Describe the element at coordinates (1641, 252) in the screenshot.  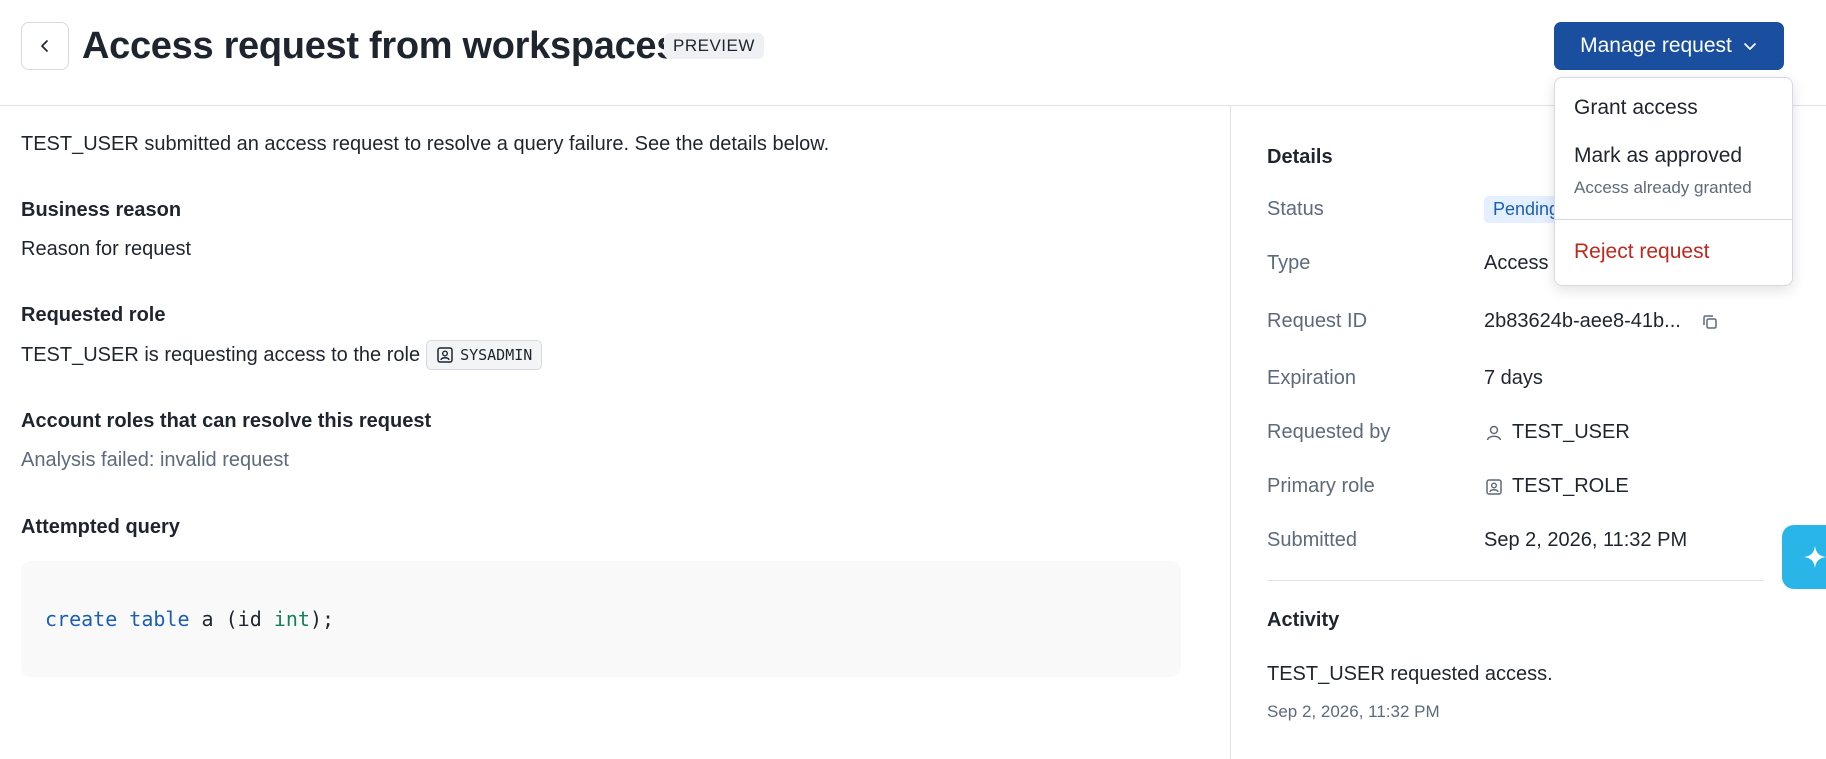
I see `reject-request-menu-item: Reject request` at that location.